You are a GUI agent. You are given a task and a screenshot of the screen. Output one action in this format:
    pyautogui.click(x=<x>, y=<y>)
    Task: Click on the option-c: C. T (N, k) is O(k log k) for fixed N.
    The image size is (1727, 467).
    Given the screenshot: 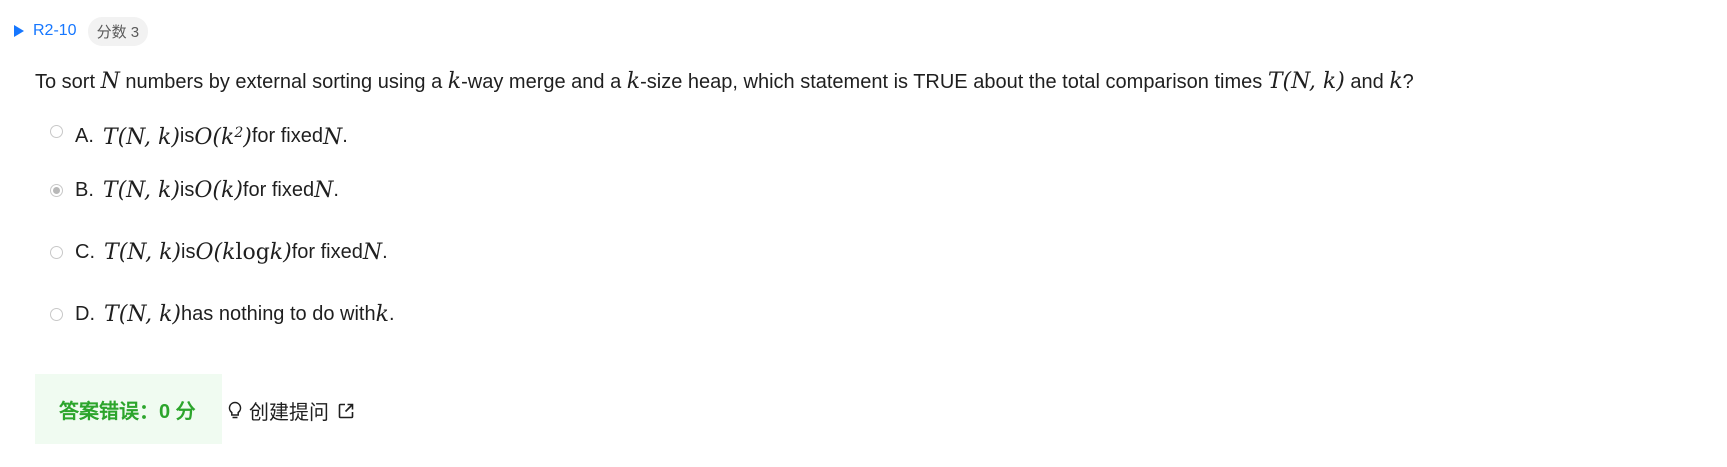 What is the action you would take?
    pyautogui.click(x=222, y=252)
    